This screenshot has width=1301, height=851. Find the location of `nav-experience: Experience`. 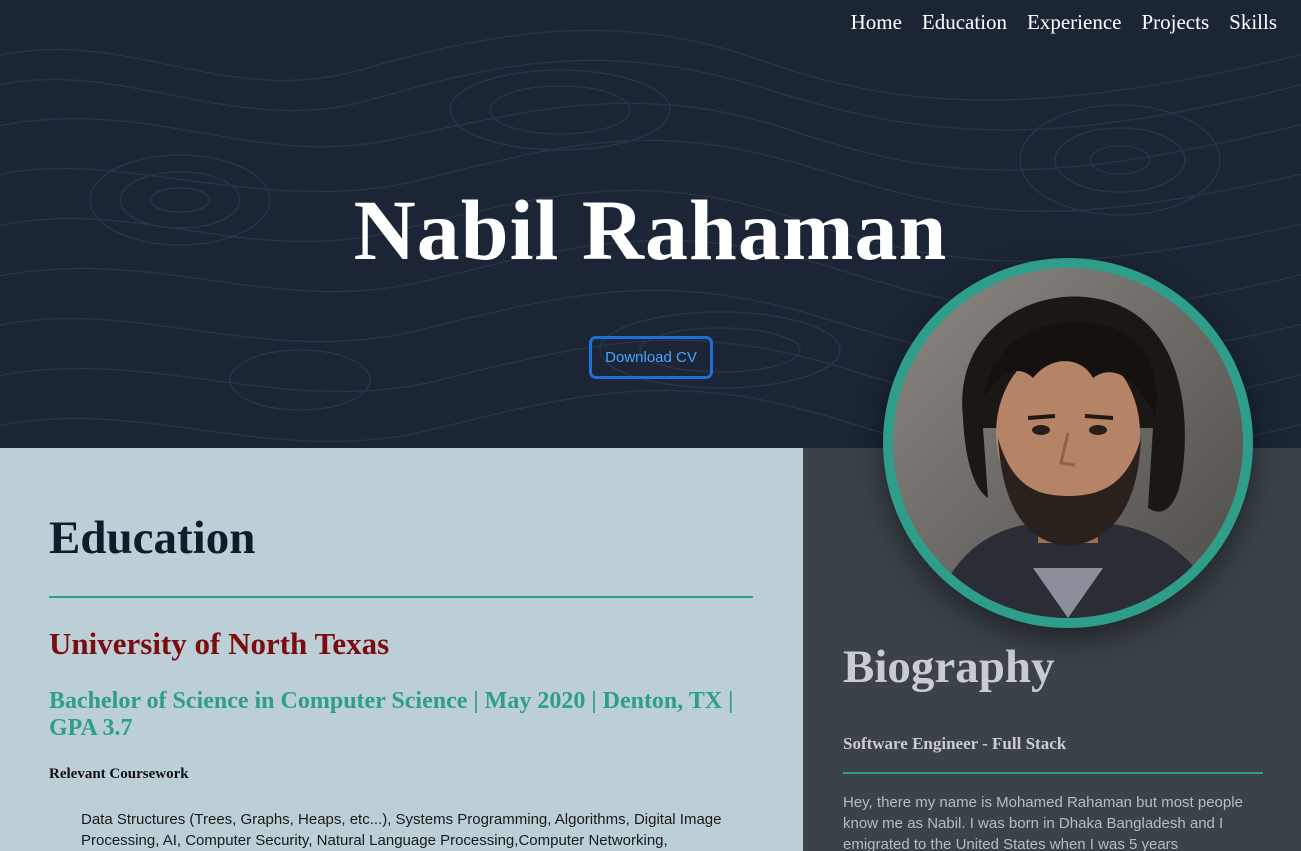

nav-experience: Experience is located at coordinates (1074, 22).